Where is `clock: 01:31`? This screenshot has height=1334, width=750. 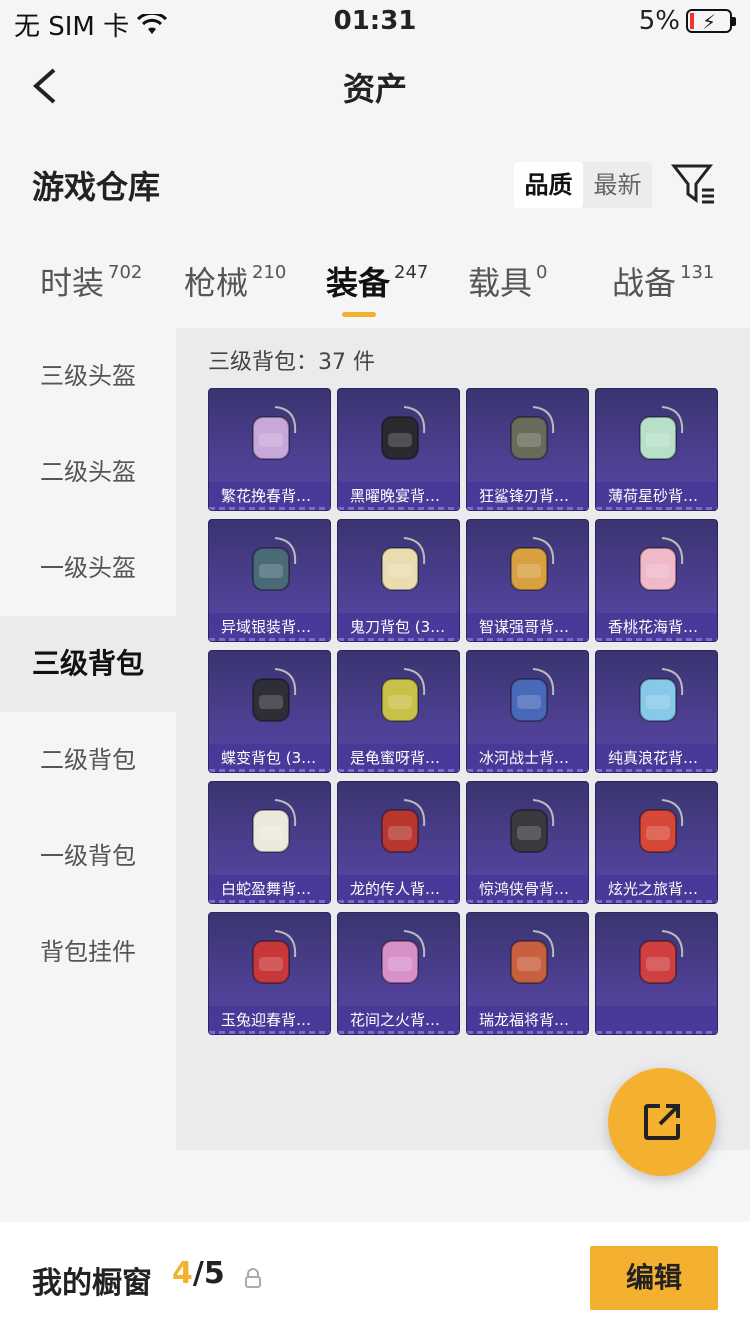 clock: 01:31 is located at coordinates (375, 21).